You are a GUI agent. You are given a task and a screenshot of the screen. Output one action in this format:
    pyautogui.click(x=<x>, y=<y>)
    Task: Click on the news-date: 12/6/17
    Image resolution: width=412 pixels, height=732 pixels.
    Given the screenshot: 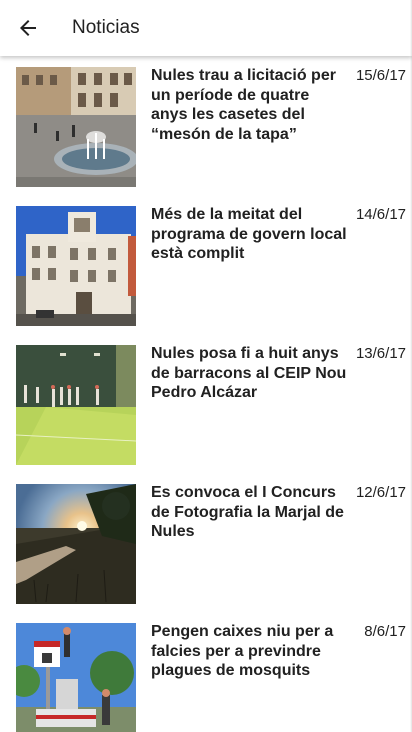 What is the action you would take?
    pyautogui.click(x=380, y=492)
    